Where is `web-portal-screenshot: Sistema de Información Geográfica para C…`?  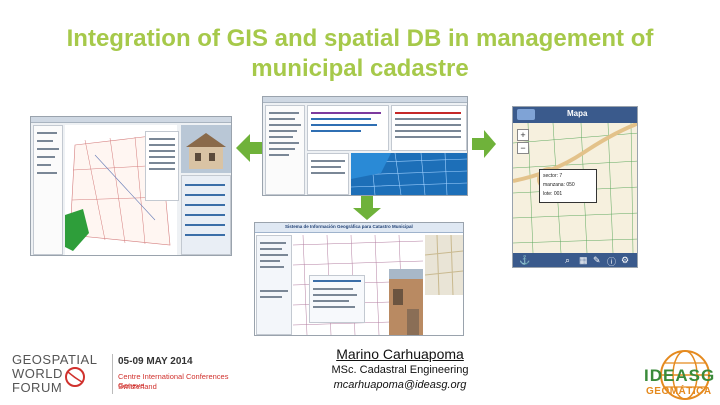
web-portal-screenshot: Sistema de Información Geográfica para C… is located at coordinates (359, 279).